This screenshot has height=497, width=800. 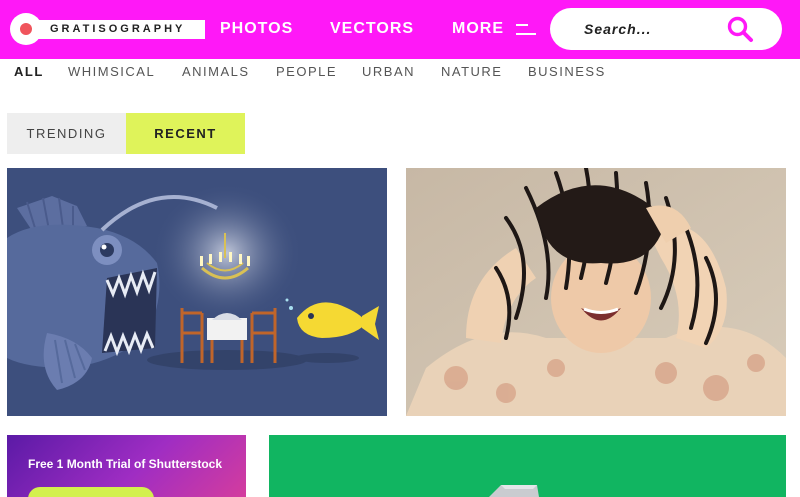 I want to click on logo-dot, so click(x=26, y=29).